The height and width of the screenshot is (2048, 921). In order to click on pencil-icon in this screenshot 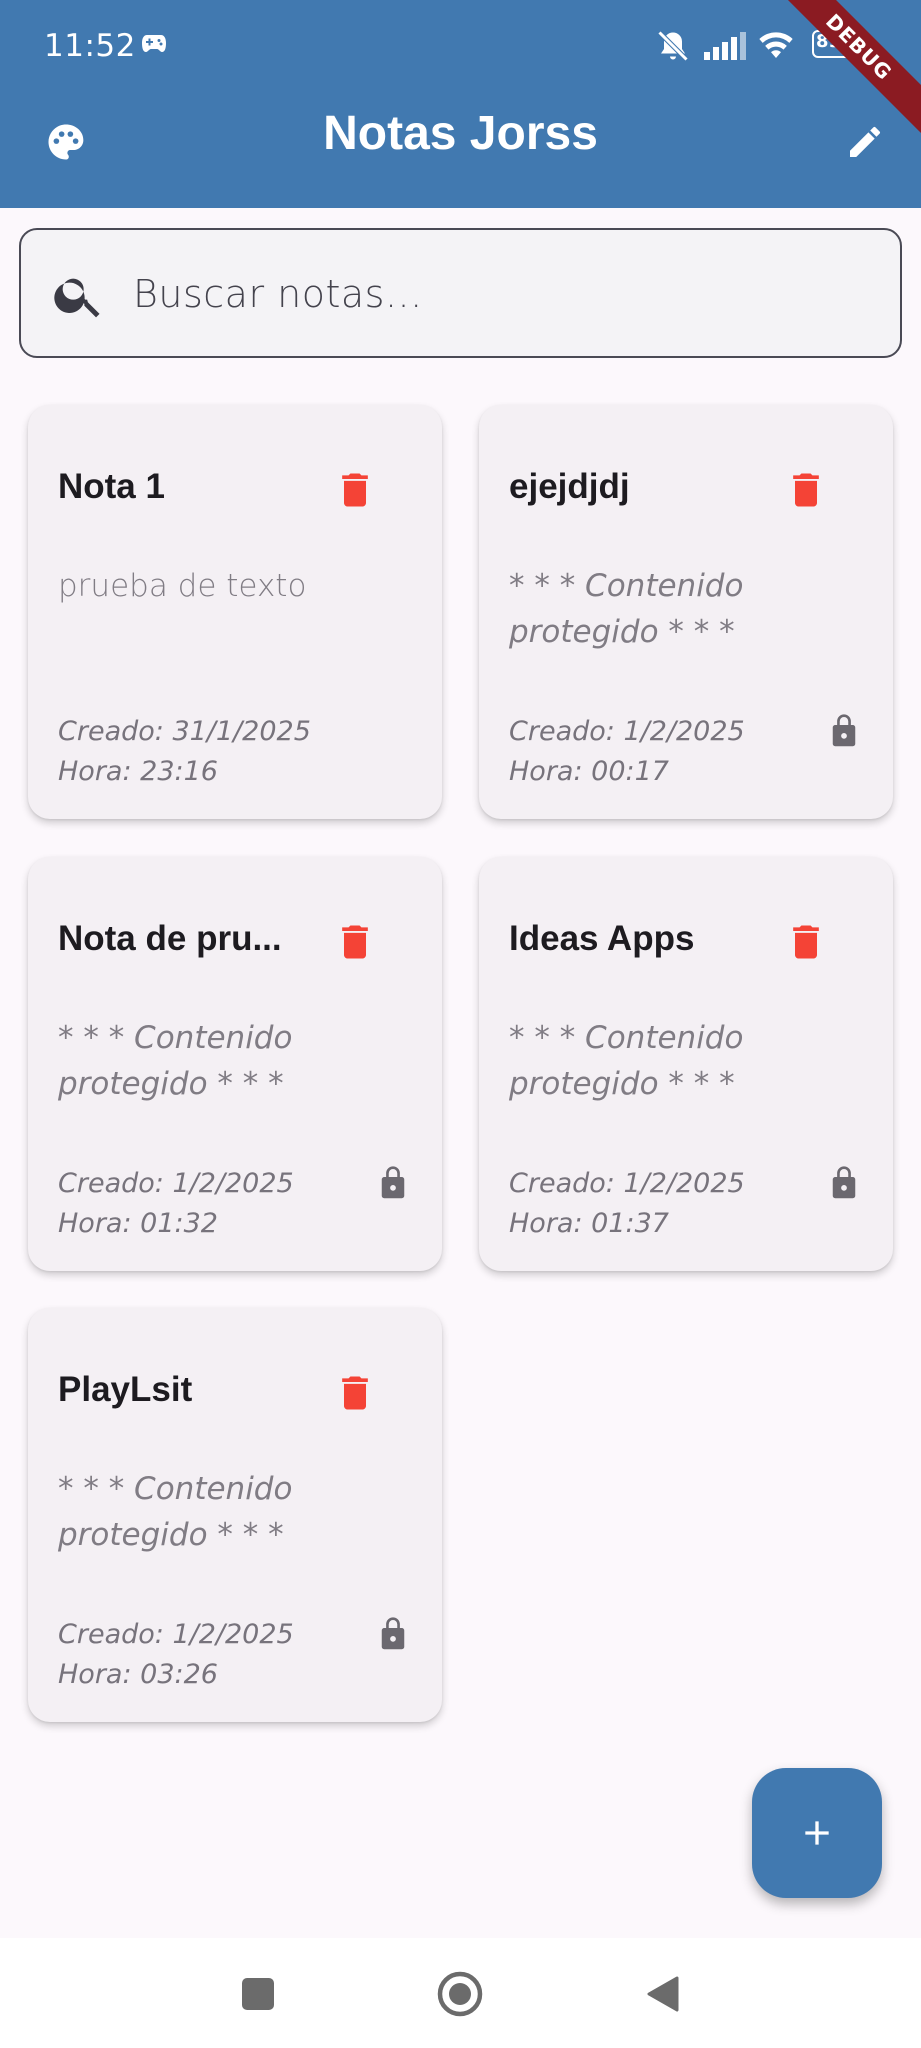, I will do `click(865, 141)`.